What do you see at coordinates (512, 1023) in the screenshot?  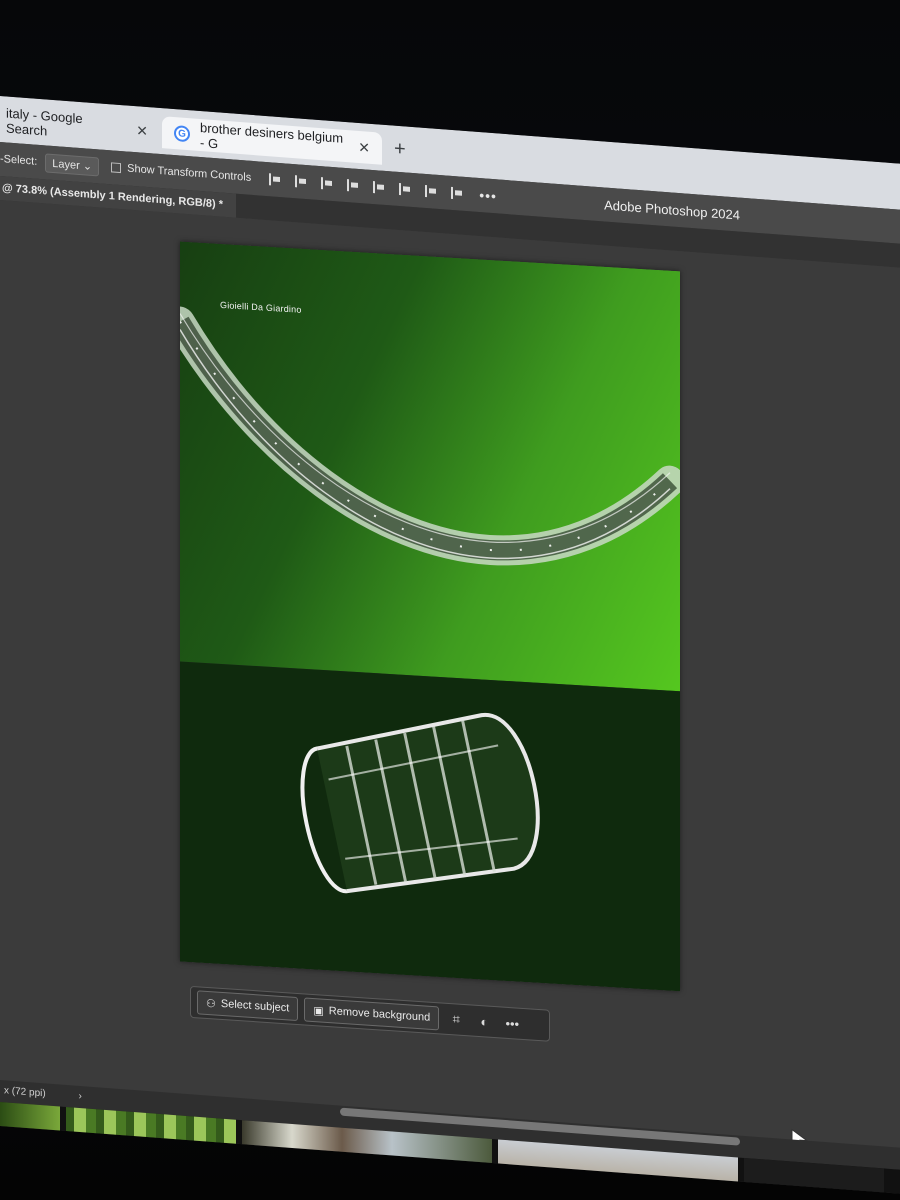 I see `more-icon: •••` at bounding box center [512, 1023].